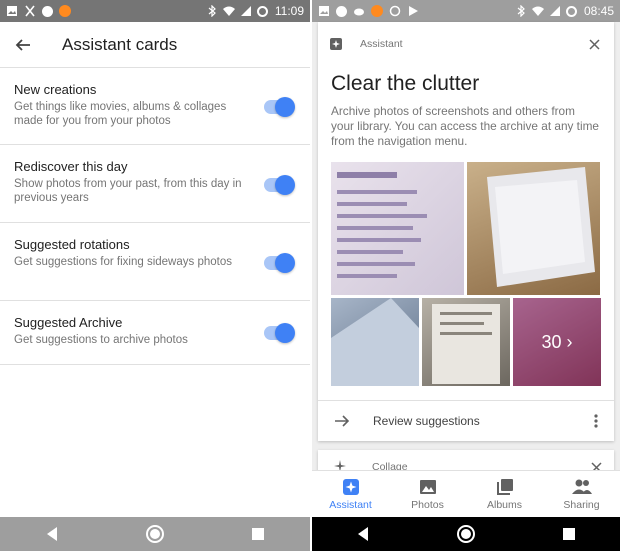 This screenshot has height=551, width=620. Describe the element at coordinates (504, 504) in the screenshot. I see `tab-label: Albums` at that location.